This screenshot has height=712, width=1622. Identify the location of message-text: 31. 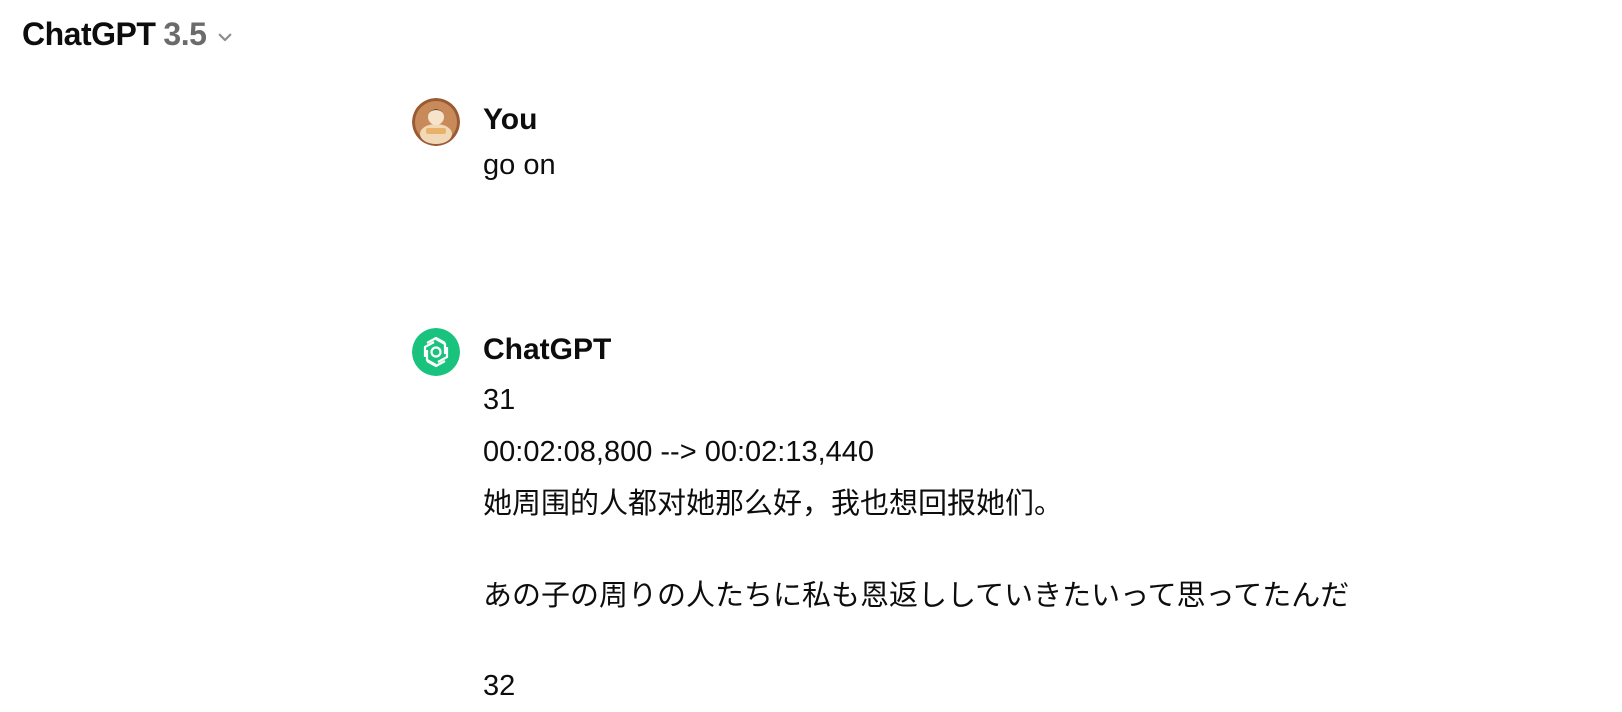
(499, 400).